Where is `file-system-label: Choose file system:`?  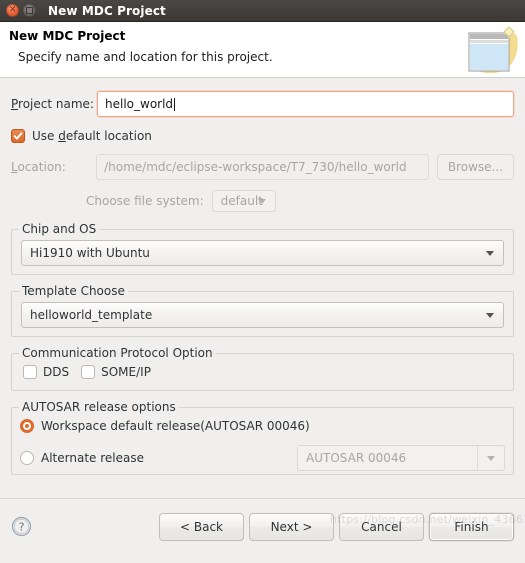 file-system-label: Choose file system: is located at coordinates (145, 201).